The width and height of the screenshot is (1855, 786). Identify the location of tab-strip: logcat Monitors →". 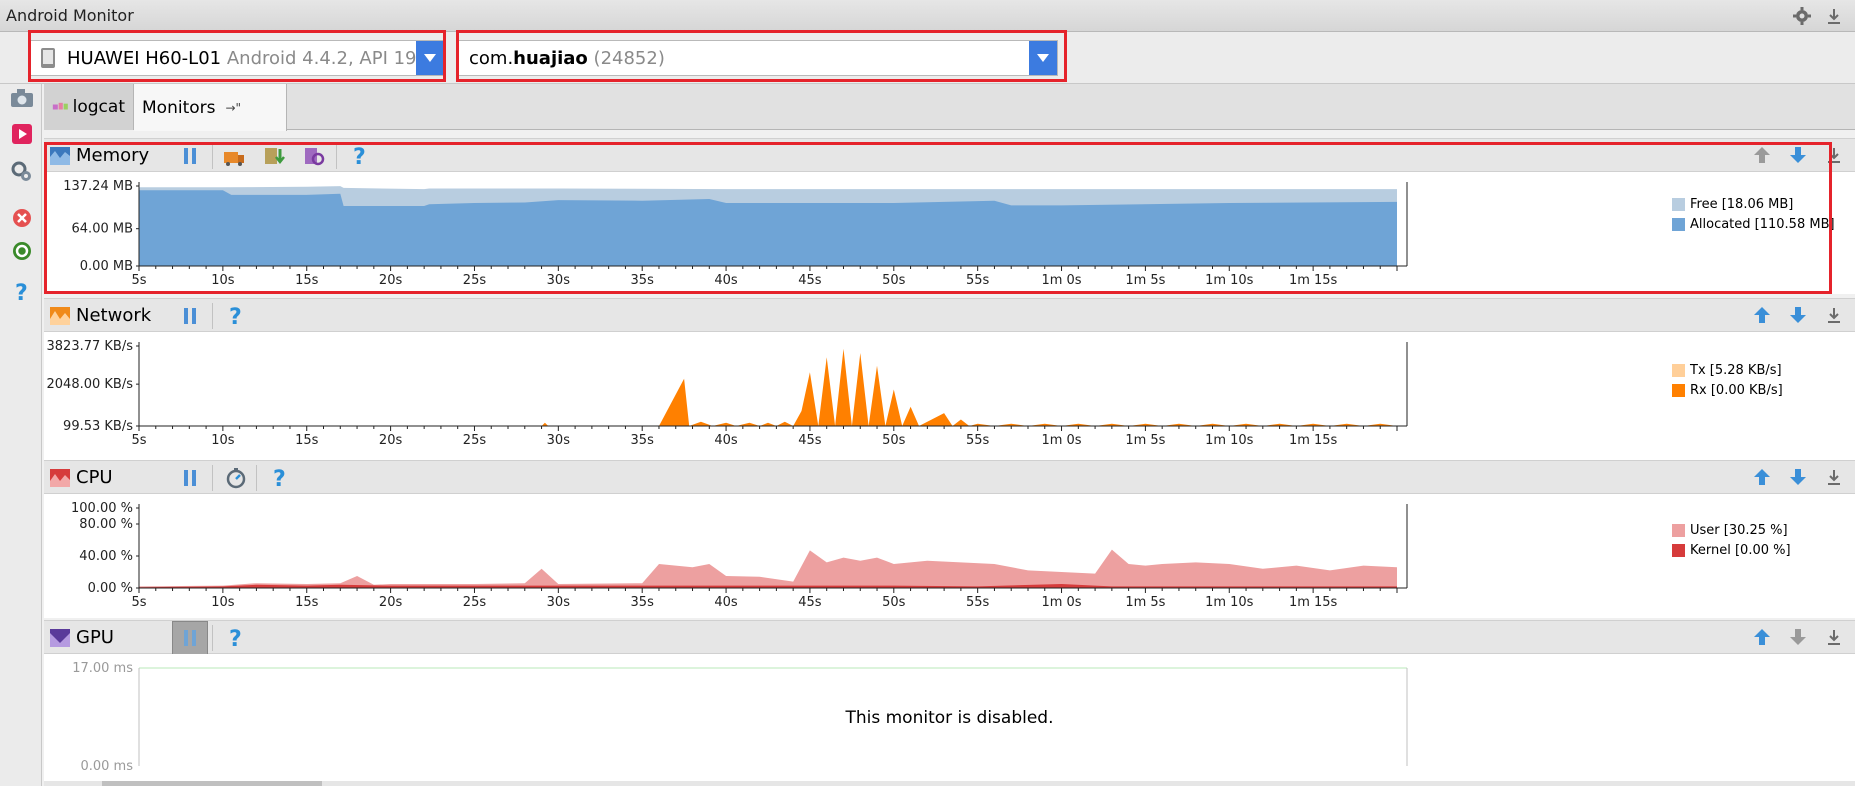
(949, 107).